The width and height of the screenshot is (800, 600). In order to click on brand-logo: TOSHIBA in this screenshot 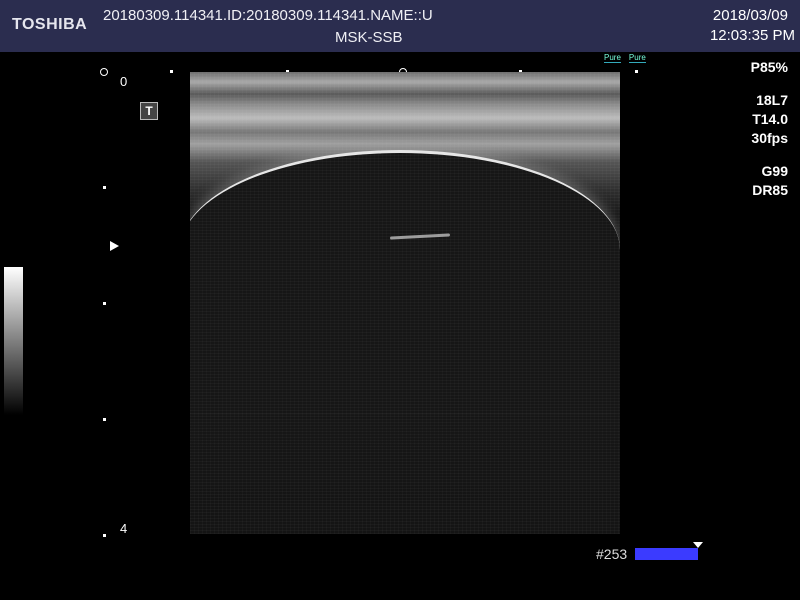, I will do `click(50, 24)`.